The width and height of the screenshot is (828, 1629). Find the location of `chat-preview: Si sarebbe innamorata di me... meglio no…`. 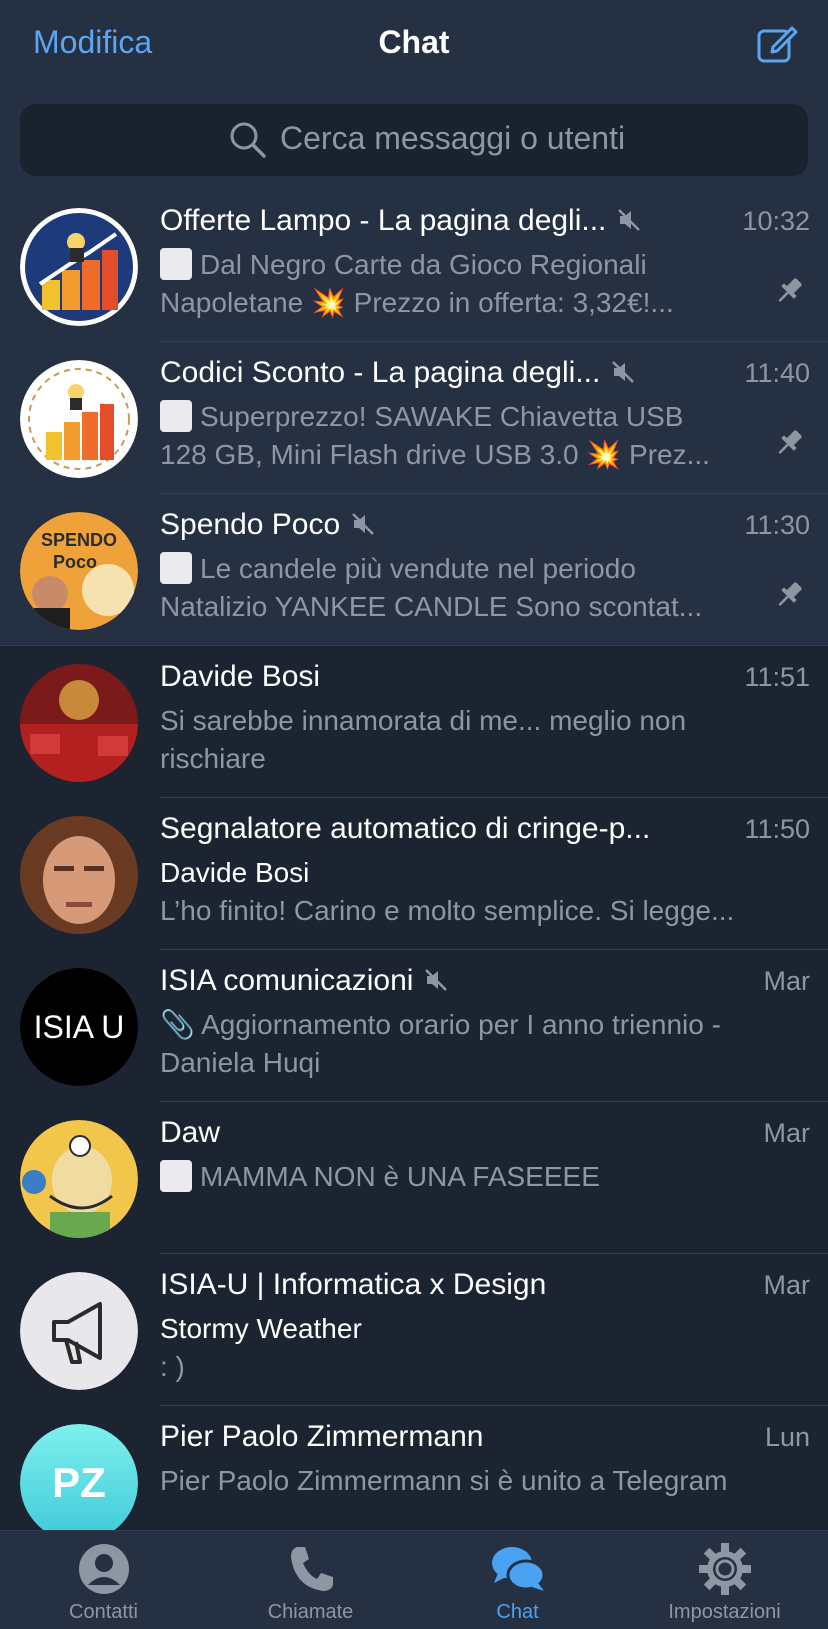

chat-preview: Si sarebbe innamorata di me... meglio no… is located at coordinates (423, 739).